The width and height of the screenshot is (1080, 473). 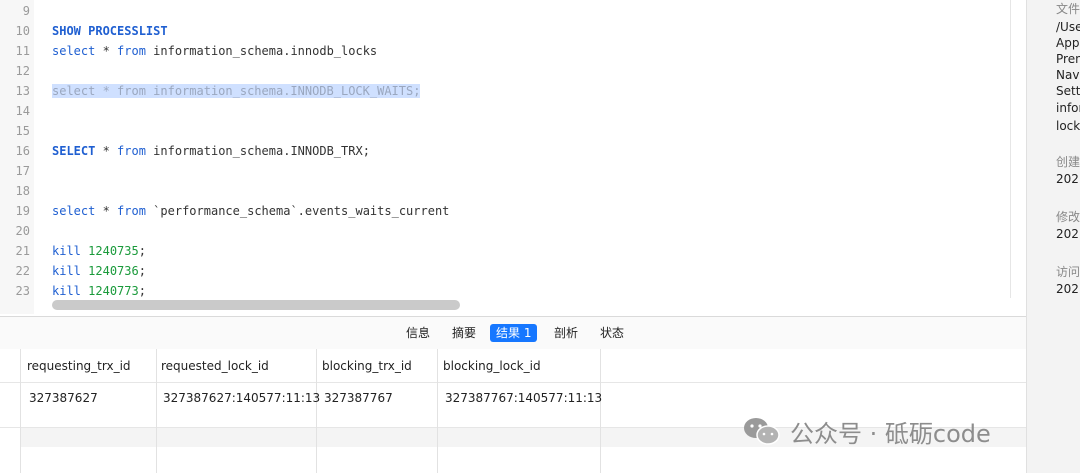 What do you see at coordinates (22, 31) in the screenshot?
I see `line-number: 10` at bounding box center [22, 31].